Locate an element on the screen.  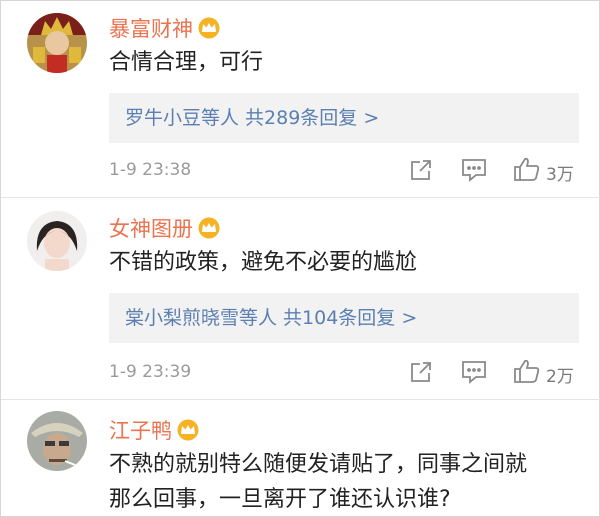
username: 暴富财神 is located at coordinates (165, 28).